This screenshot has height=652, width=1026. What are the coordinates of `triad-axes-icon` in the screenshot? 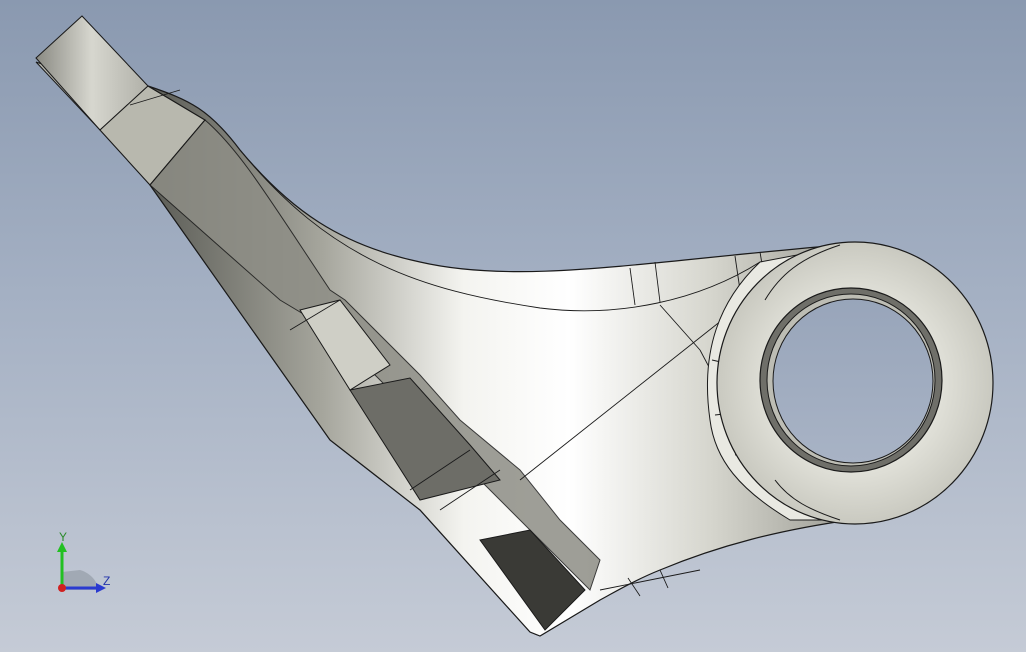 It's located at (81, 567).